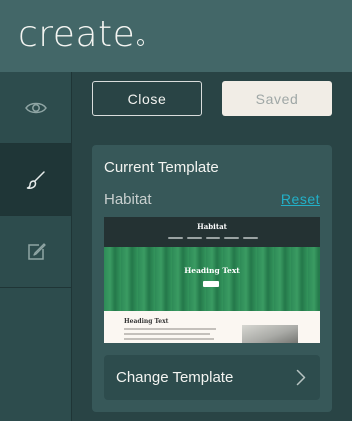 This screenshot has height=421, width=352. I want to click on change-template-button: Change Template, so click(212, 377).